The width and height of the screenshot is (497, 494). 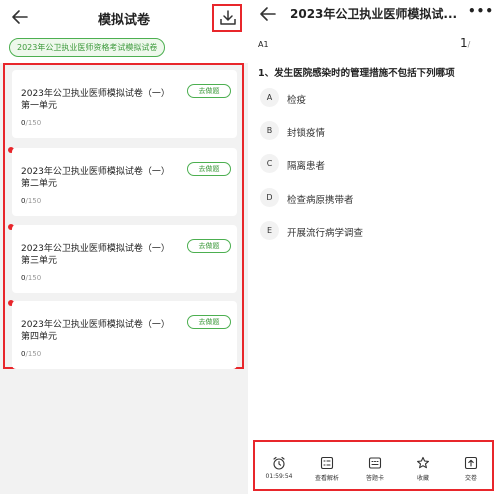 I want to click on paper-card-2: 2023年公卫执业医师模拟试卷（一）第二单元 0/150 去做题, so click(x=124, y=182).